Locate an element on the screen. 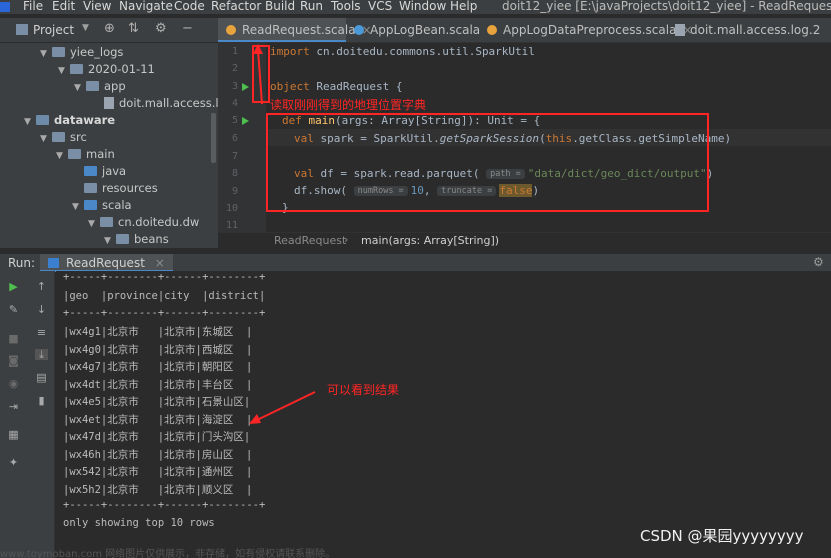 The image size is (831, 558). tree-item-yiee-logs: ▼ yiee_logs is located at coordinates (81, 53).